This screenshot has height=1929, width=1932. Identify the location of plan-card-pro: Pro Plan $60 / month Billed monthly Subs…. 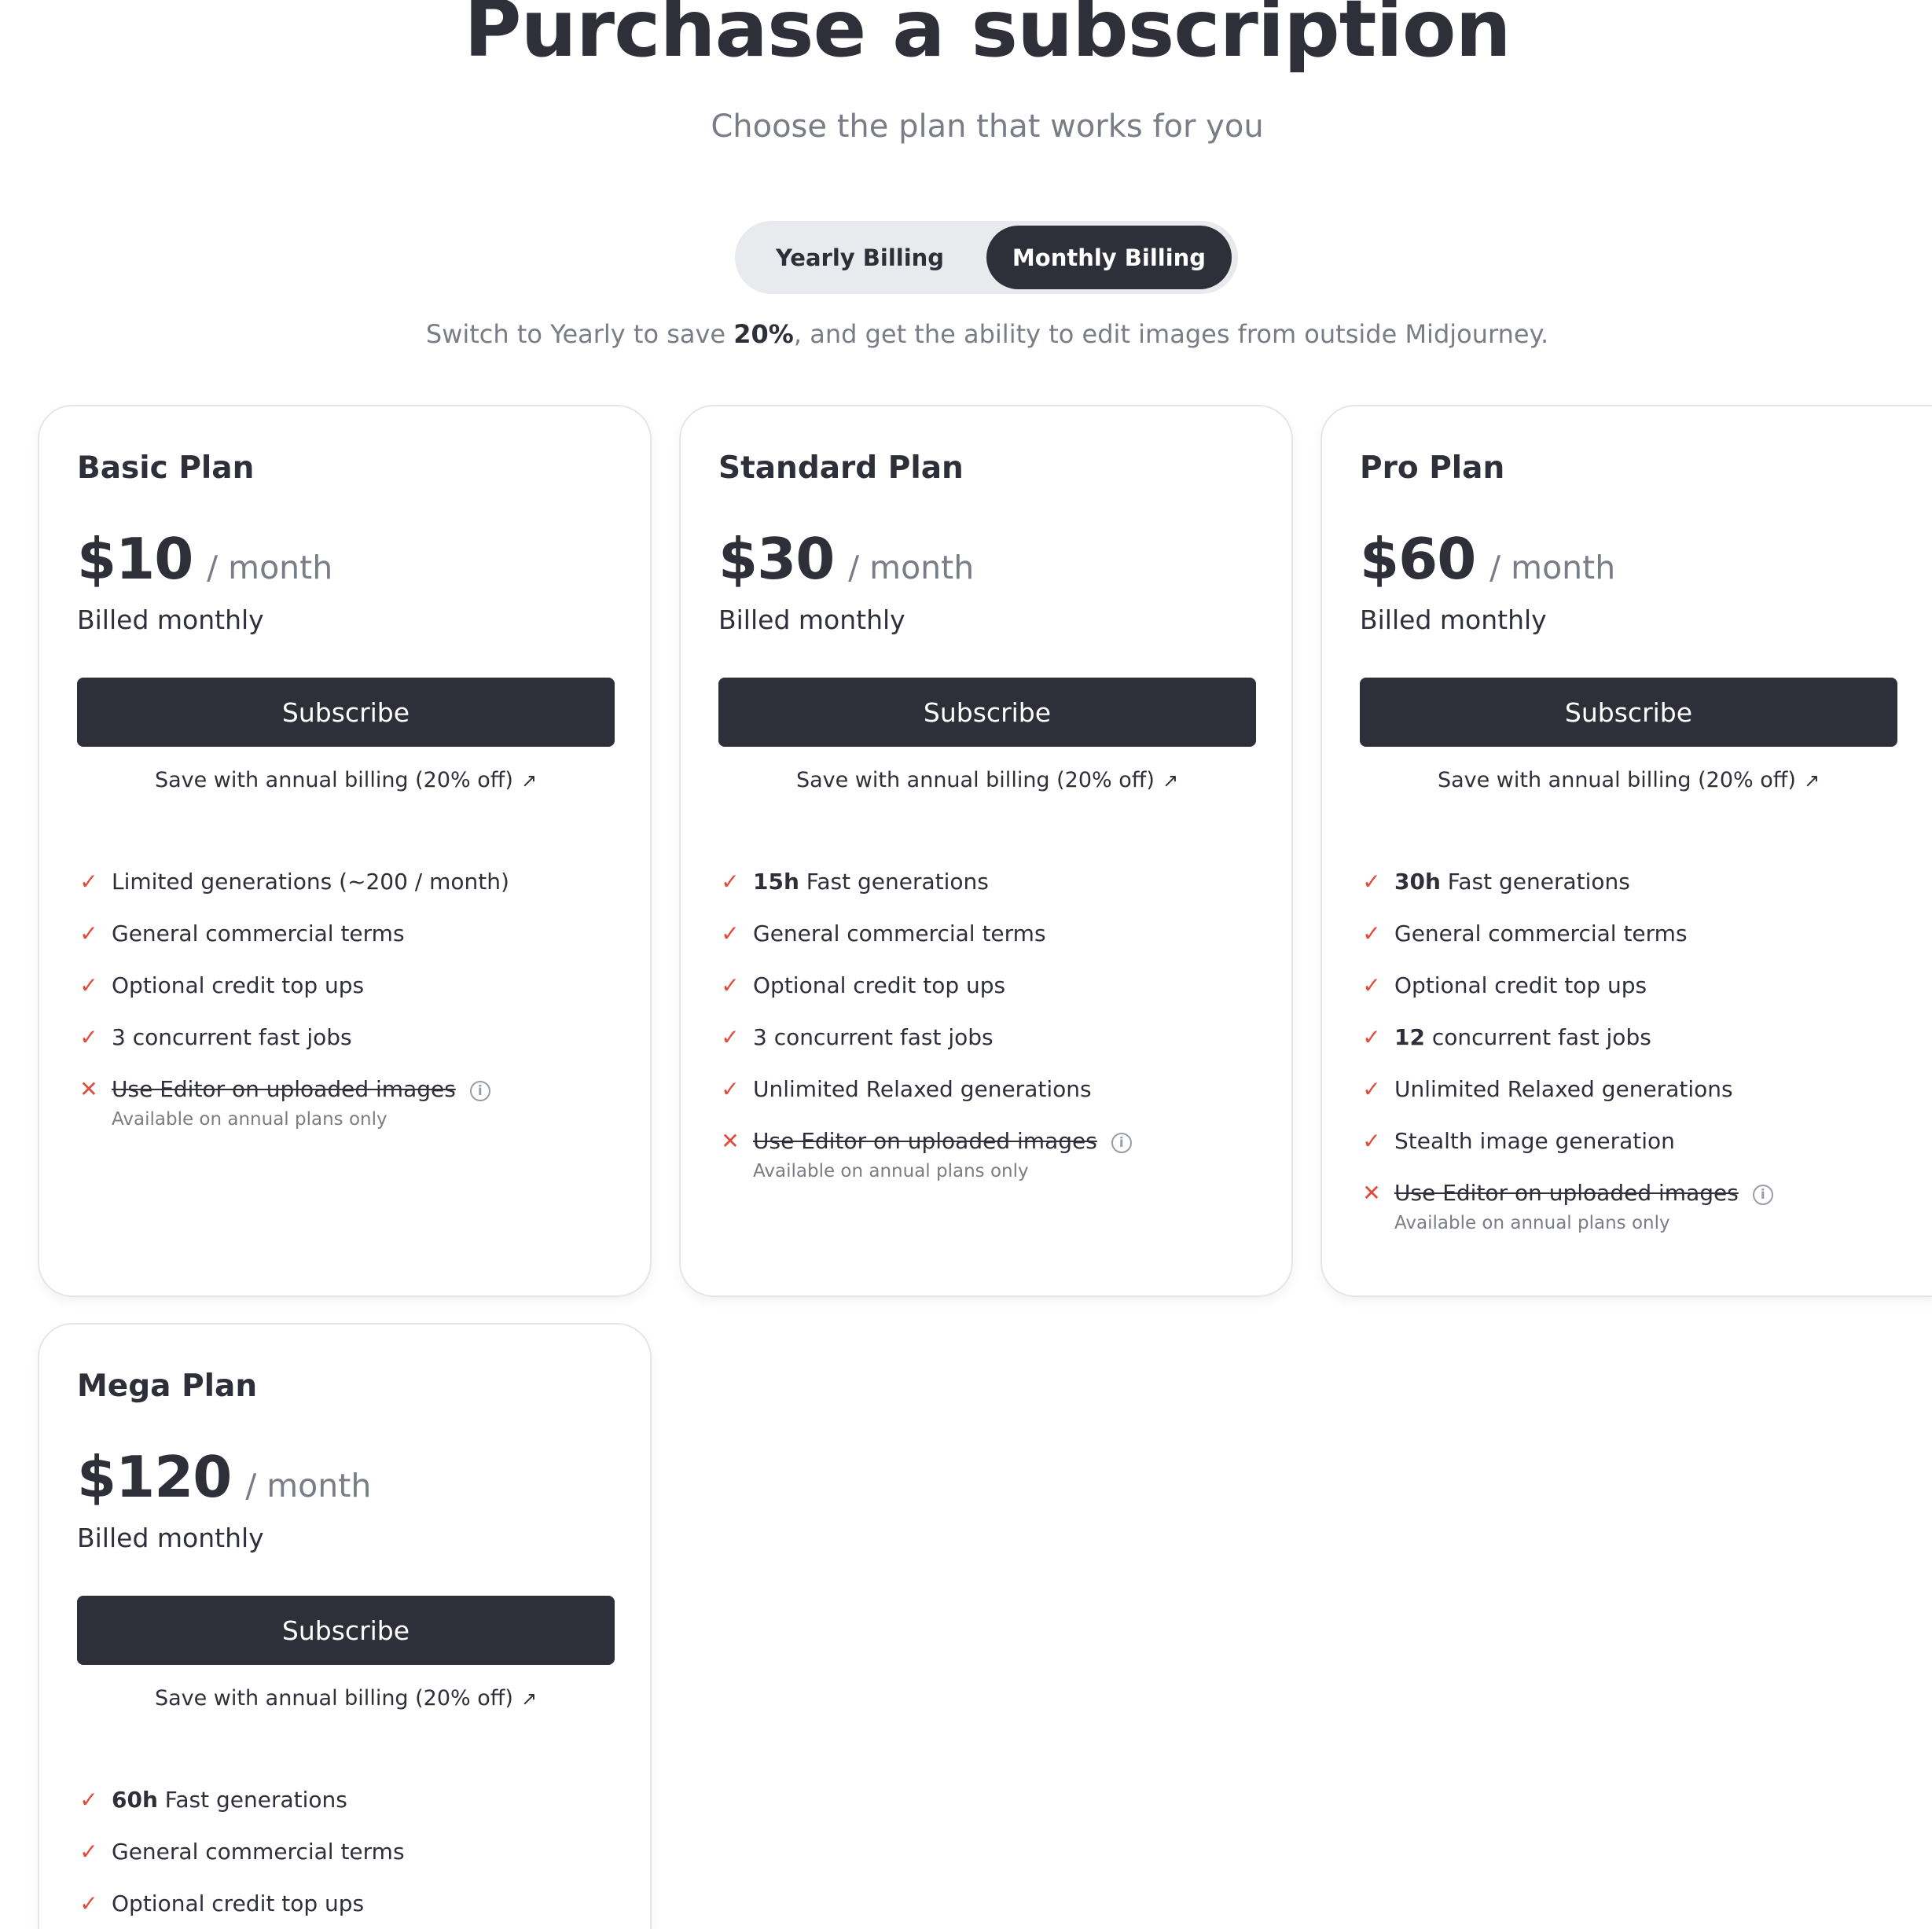
(1626, 851).